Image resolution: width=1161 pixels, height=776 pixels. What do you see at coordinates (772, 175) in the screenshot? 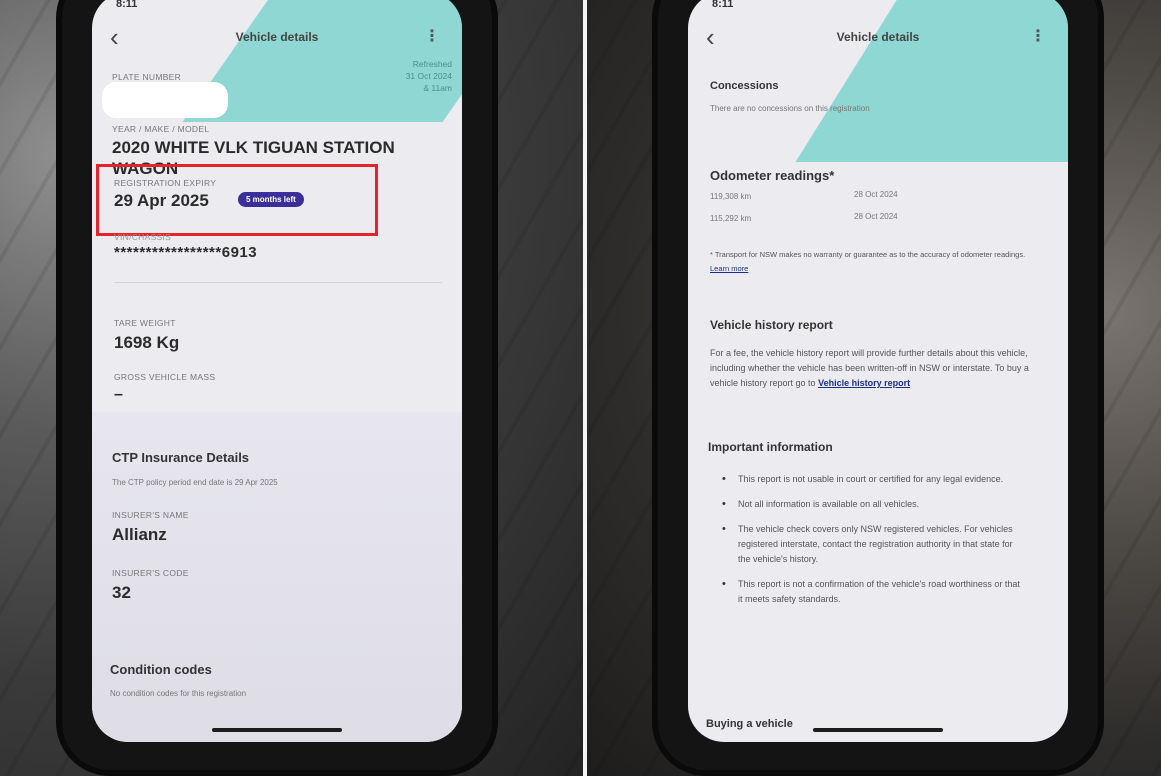
I see `odometer-heading: Odometer readings*` at bounding box center [772, 175].